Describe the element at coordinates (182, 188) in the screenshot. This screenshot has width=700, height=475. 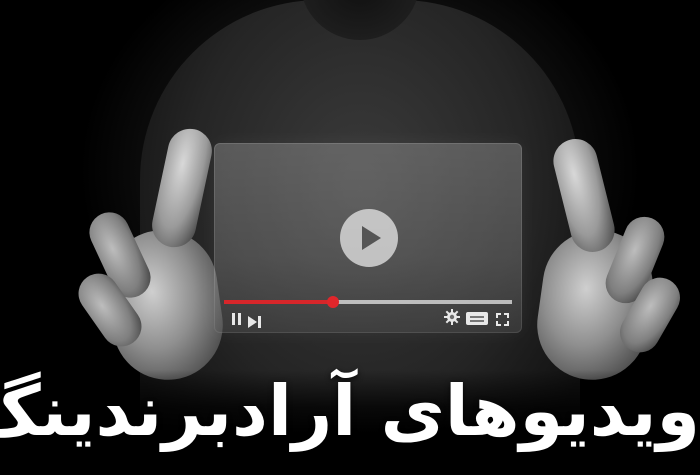
I see `left-thumb` at that location.